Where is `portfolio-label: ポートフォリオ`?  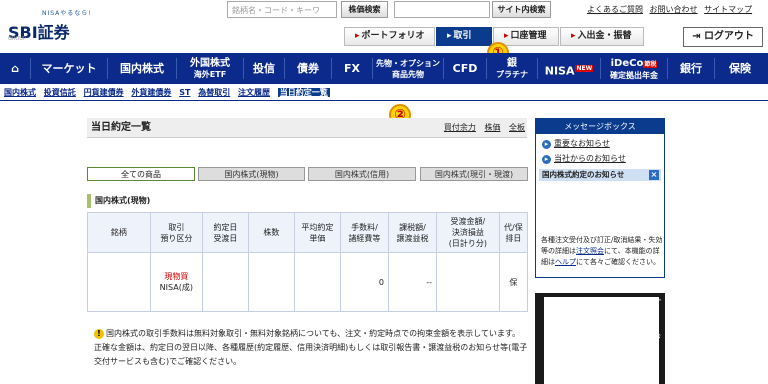
portfolio-label: ポートフォリオ is located at coordinates (393, 36).